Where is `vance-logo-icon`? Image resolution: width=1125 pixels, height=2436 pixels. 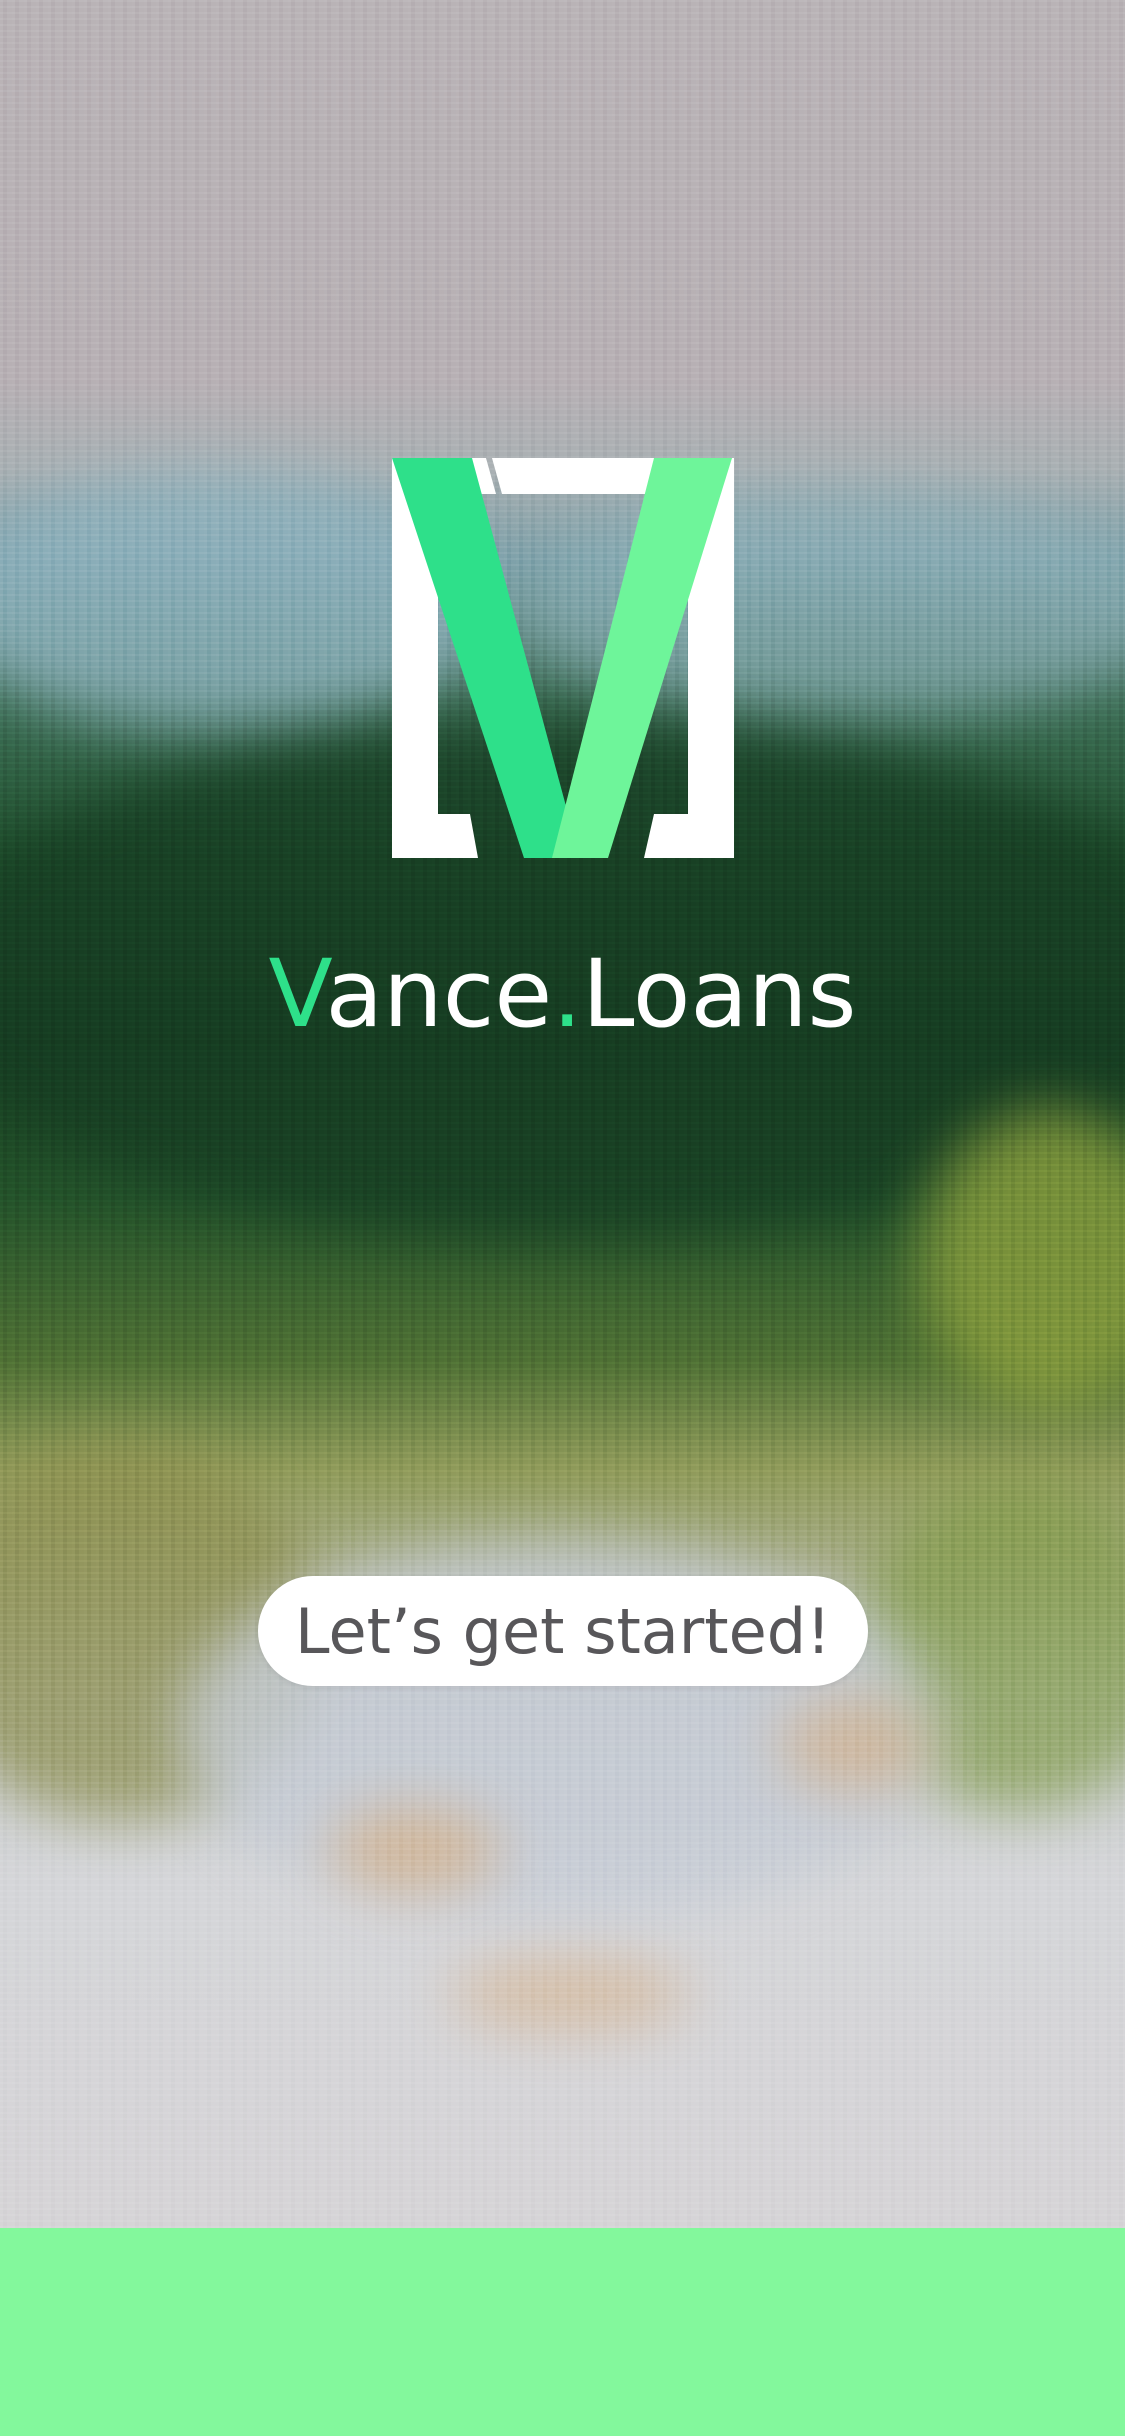
vance-logo-icon is located at coordinates (563, 658).